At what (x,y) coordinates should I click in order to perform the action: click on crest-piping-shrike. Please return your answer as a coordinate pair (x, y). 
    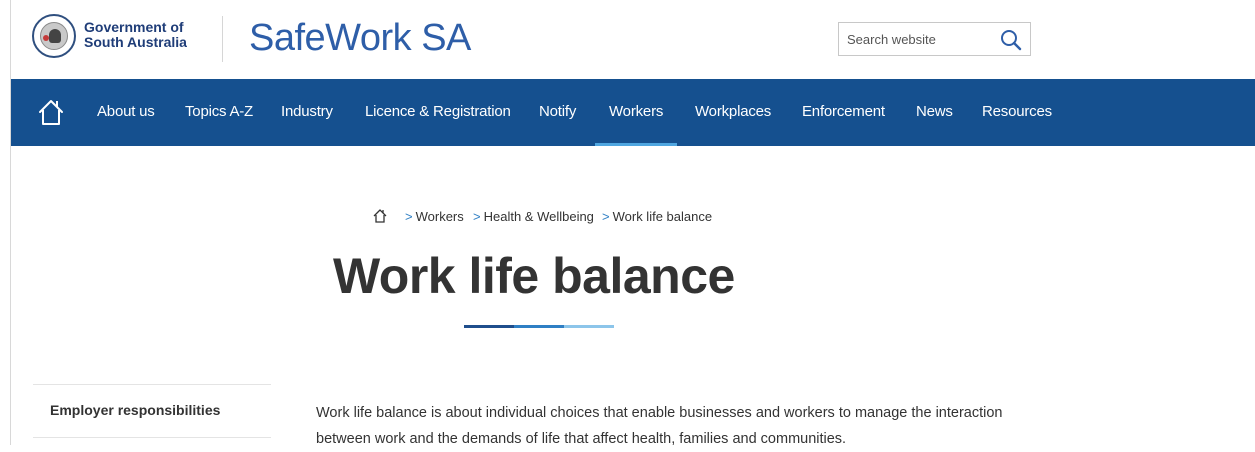
    Looking at the image, I should click on (55, 36).